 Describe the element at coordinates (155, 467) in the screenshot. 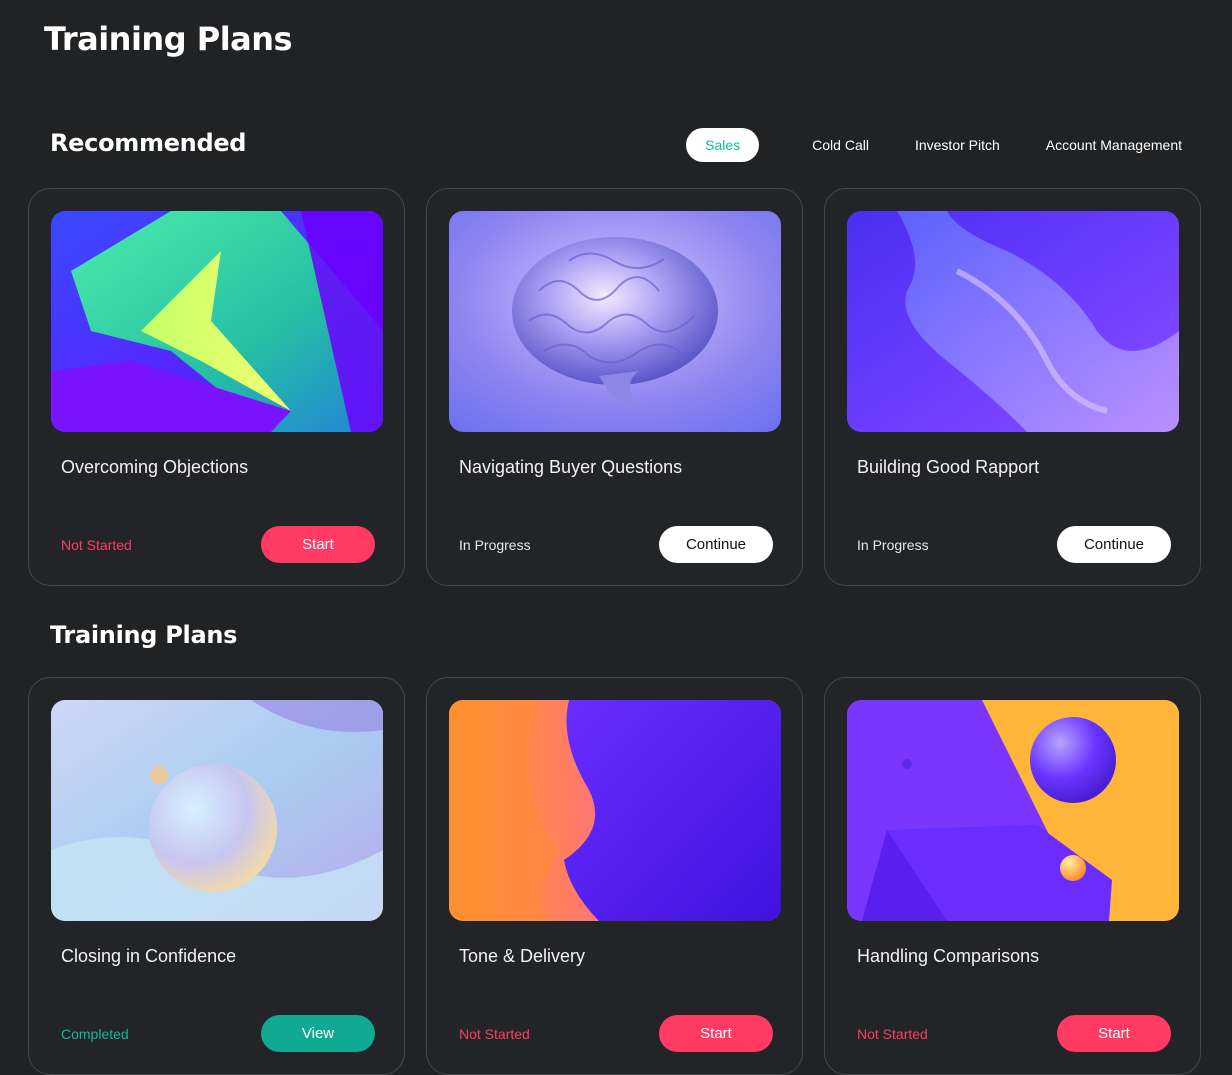

I see `card-title: Overcoming Objections` at that location.